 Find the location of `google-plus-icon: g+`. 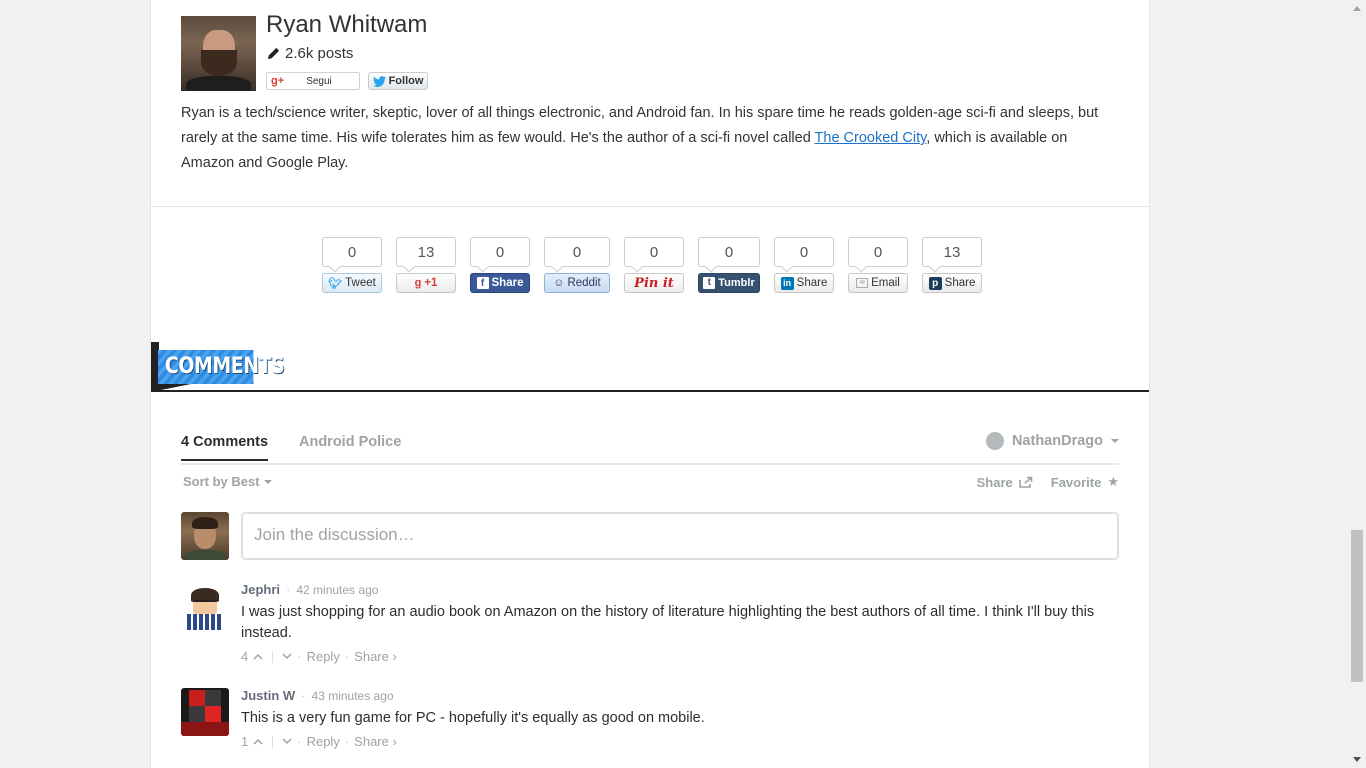

google-plus-icon: g+ is located at coordinates (278, 81).